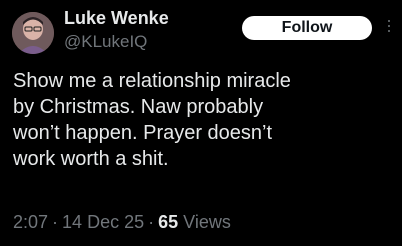 This screenshot has height=246, width=402. Describe the element at coordinates (307, 28) in the screenshot. I see `follow-button: Follow` at that location.